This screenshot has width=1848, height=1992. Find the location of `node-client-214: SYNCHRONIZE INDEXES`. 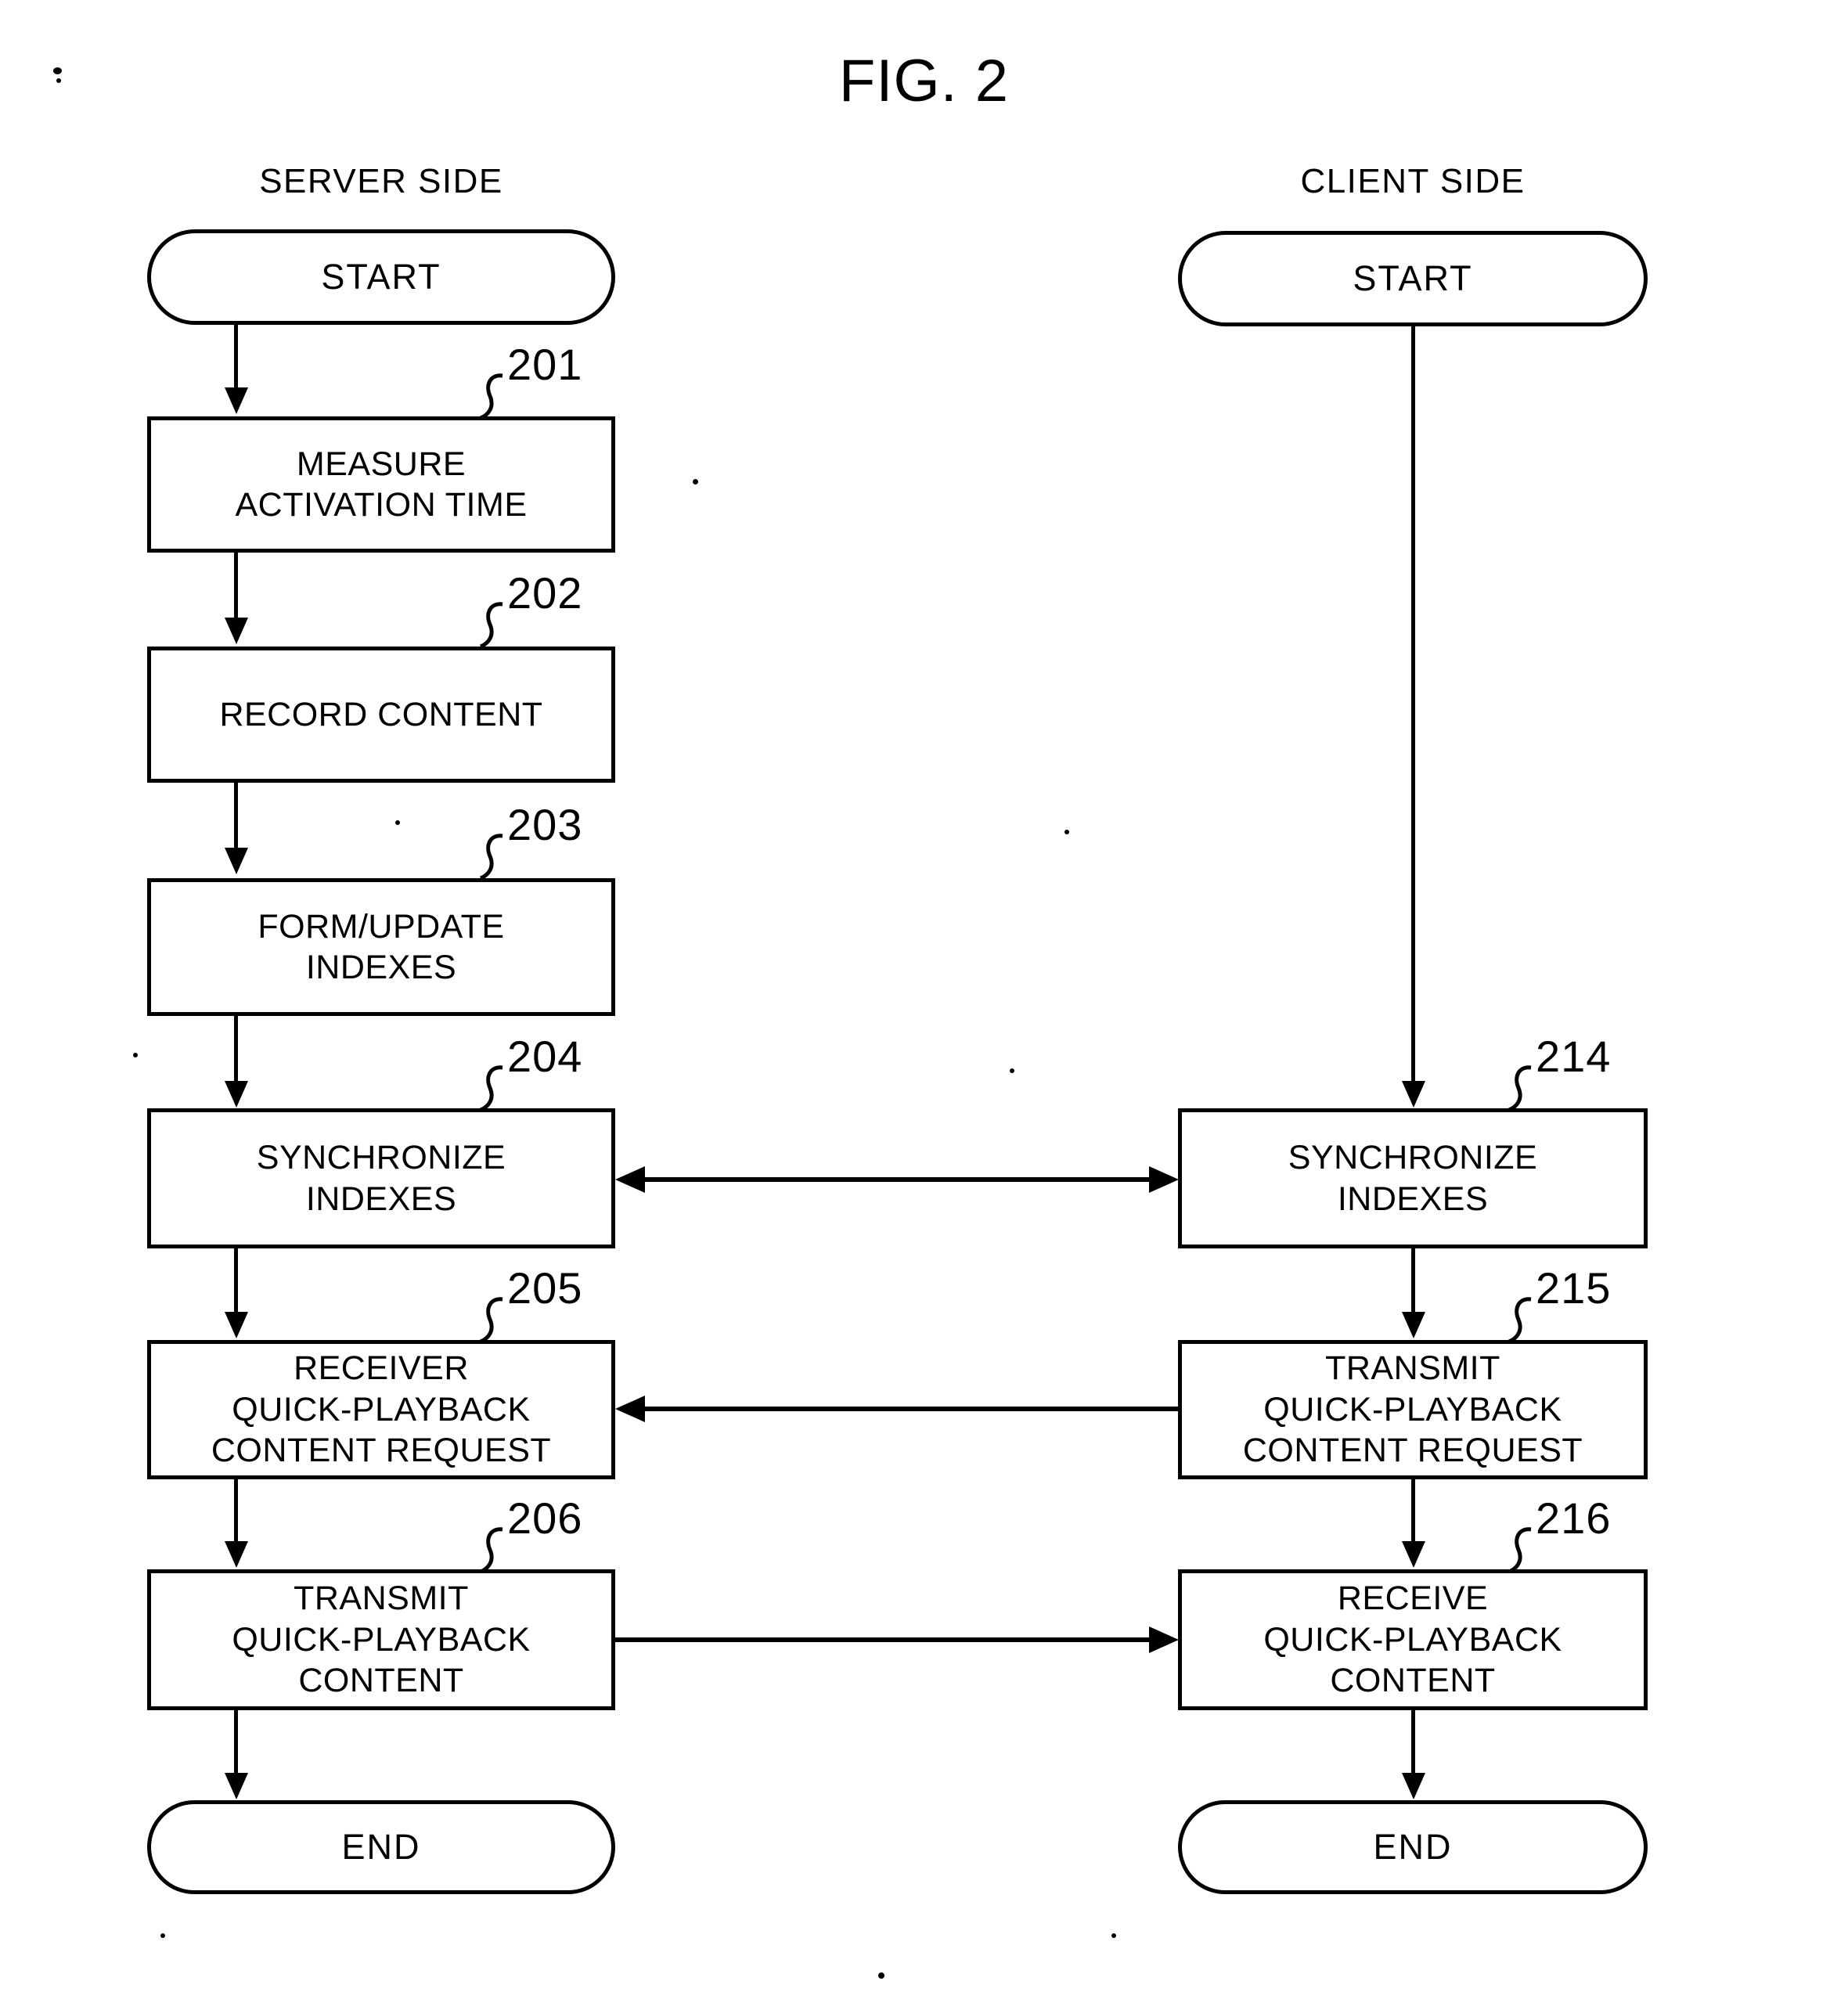

node-client-214: SYNCHRONIZE INDEXES is located at coordinates (1413, 1178).